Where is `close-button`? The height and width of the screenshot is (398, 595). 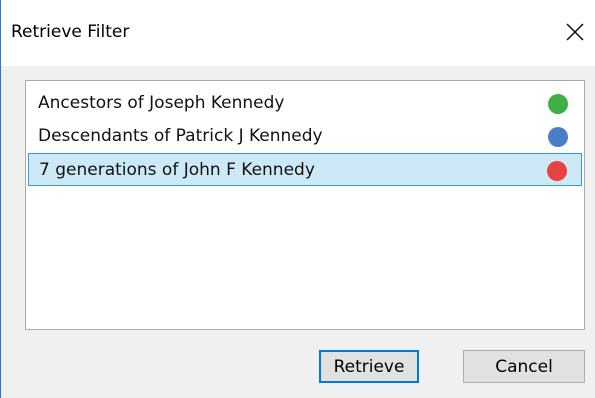
close-button is located at coordinates (575, 32).